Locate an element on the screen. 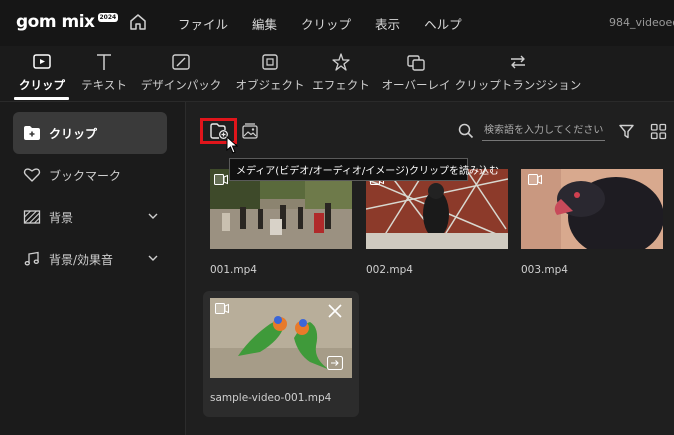 This screenshot has width=674, height=435. clip-icon is located at coordinates (42, 61).